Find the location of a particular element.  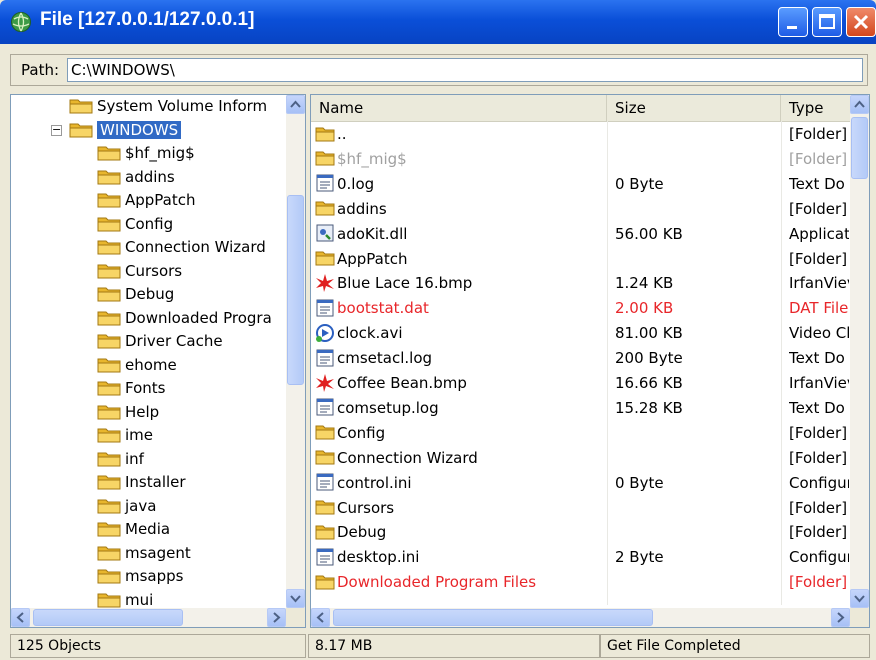

tree-vertical-scrollbar is located at coordinates (295, 351).